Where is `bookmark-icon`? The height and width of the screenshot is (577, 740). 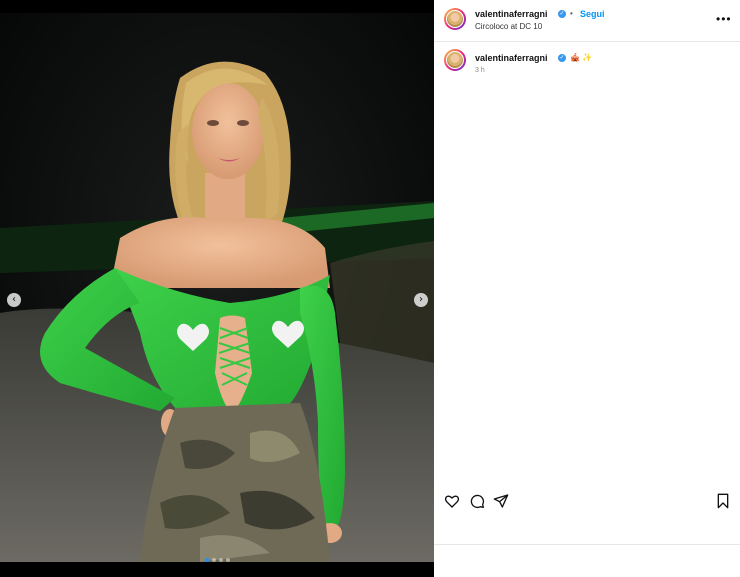 bookmark-icon is located at coordinates (723, 501).